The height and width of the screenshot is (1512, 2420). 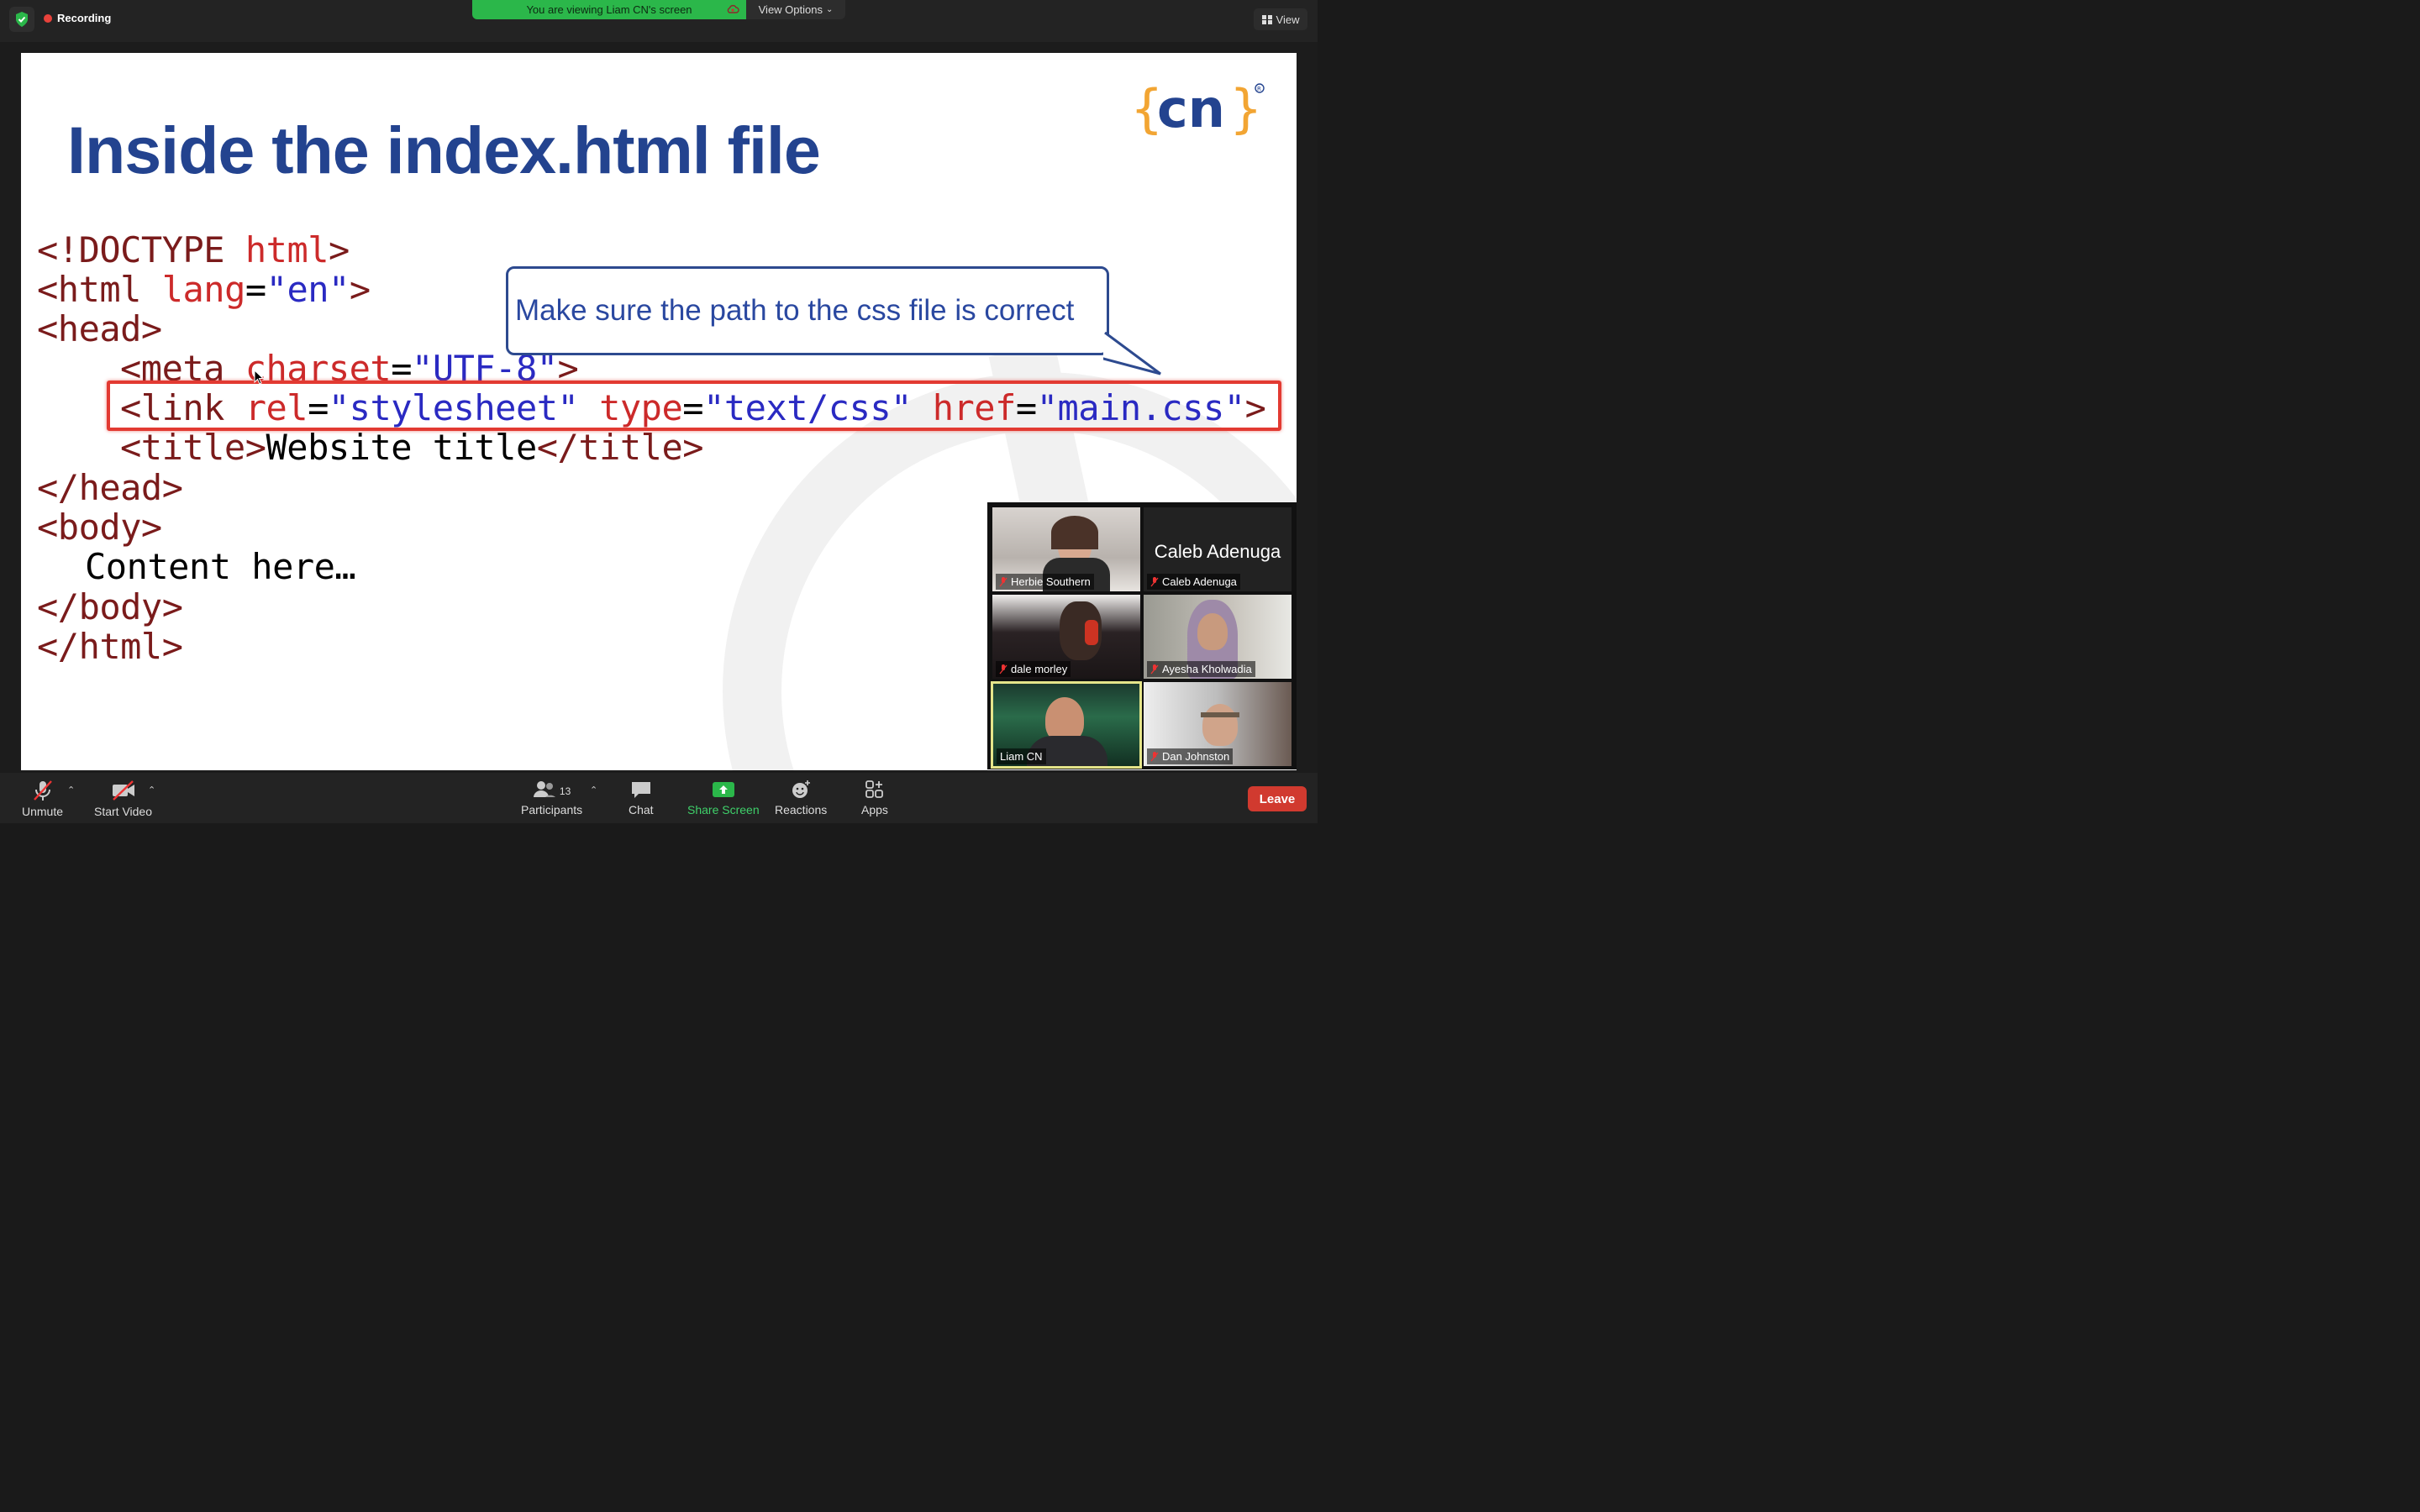 I want to click on participants-count: 13, so click(x=565, y=791).